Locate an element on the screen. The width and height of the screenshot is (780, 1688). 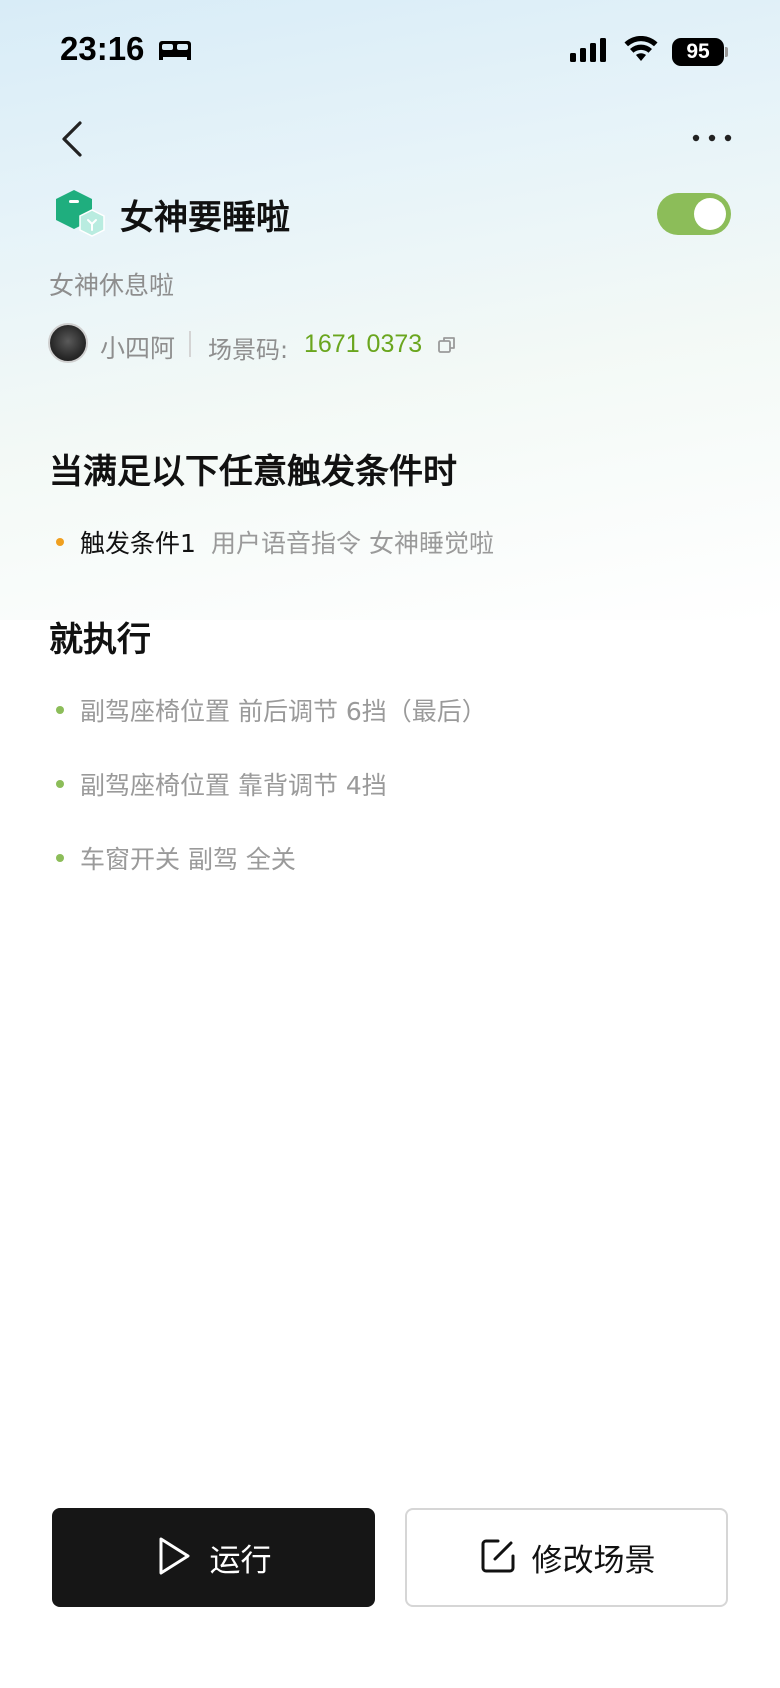
toggle-knob is located at coordinates (710, 214).